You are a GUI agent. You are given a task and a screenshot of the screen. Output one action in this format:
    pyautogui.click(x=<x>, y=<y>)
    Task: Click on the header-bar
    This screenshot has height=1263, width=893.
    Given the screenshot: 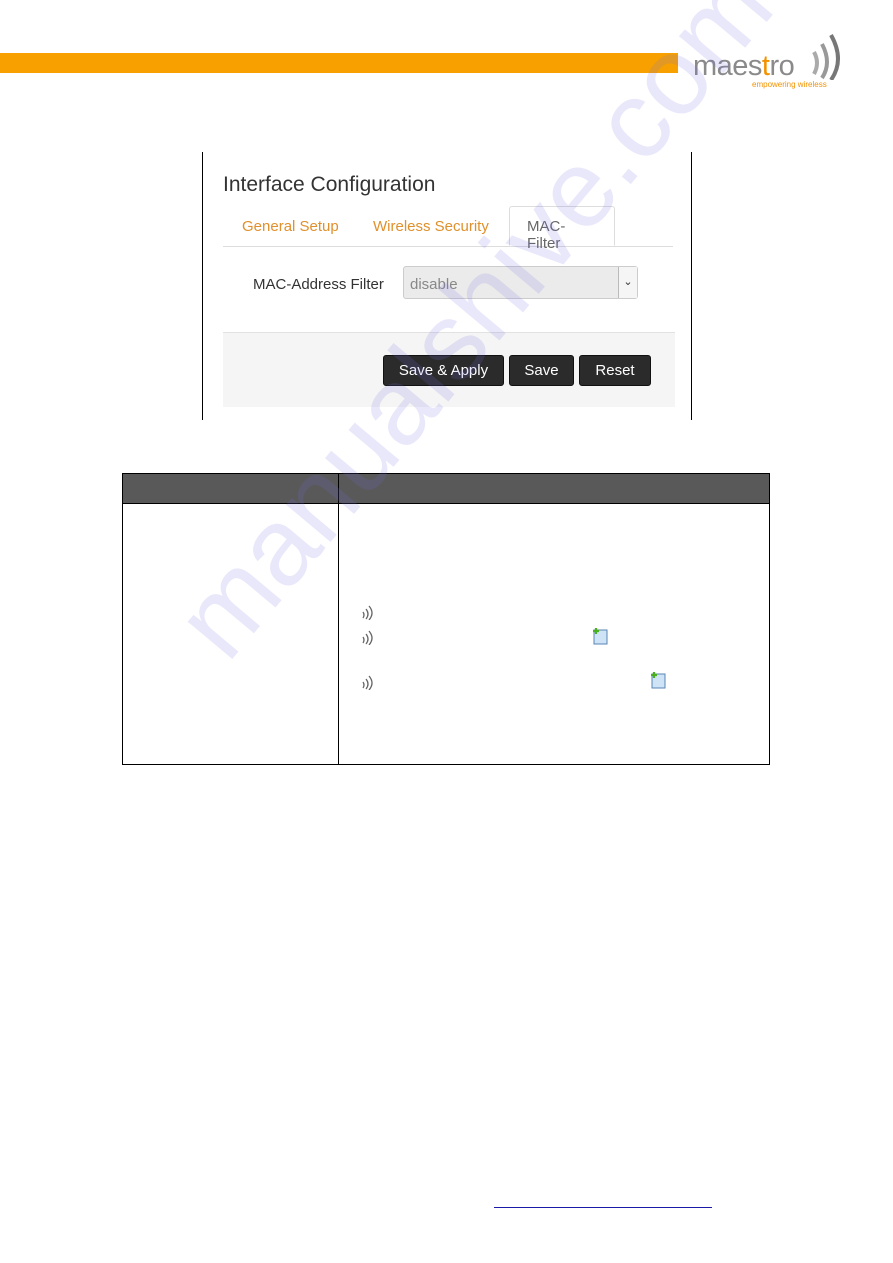 What is the action you would take?
    pyautogui.click(x=339, y=63)
    